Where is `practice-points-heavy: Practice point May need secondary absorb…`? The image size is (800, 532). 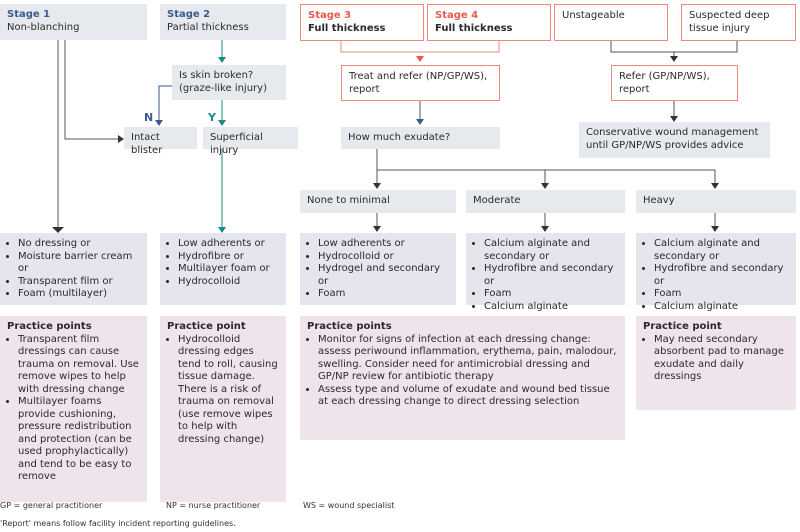 practice-points-heavy: Practice point May need secondary absorb… is located at coordinates (716, 363).